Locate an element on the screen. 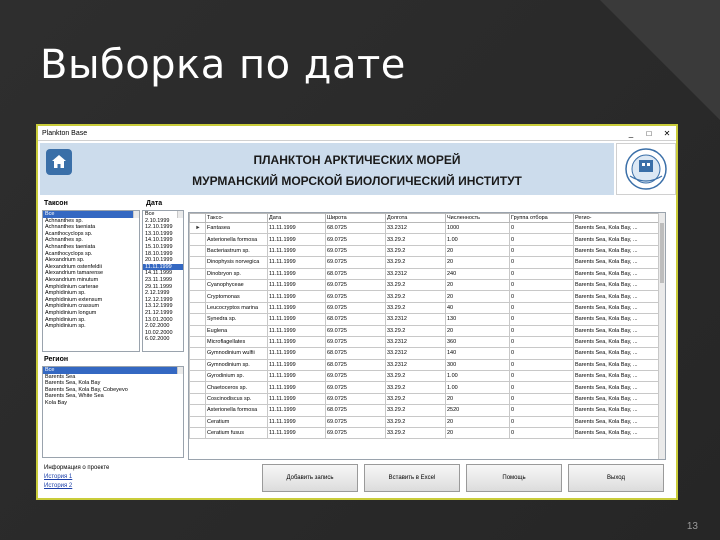 Image resolution: width=720 pixels, height=540 pixels. taxon-list-item: Amphidinium carterae is located at coordinates (91, 287).